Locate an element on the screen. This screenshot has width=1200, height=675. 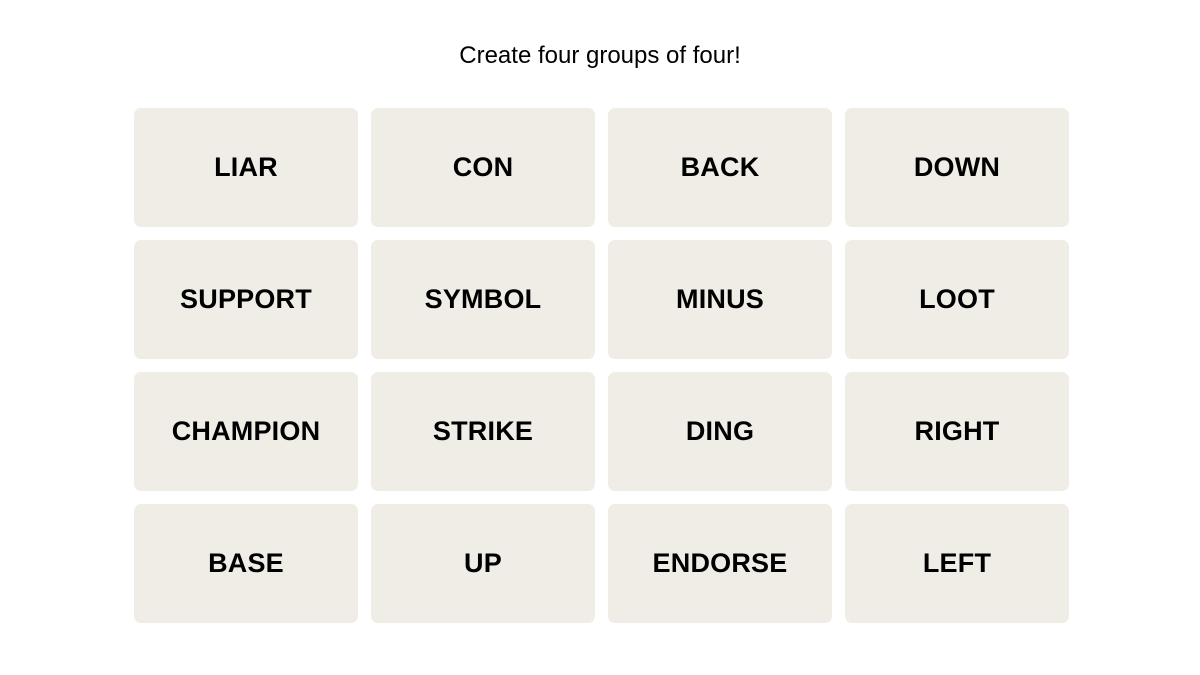
word-tile: DOWN is located at coordinates (957, 167).